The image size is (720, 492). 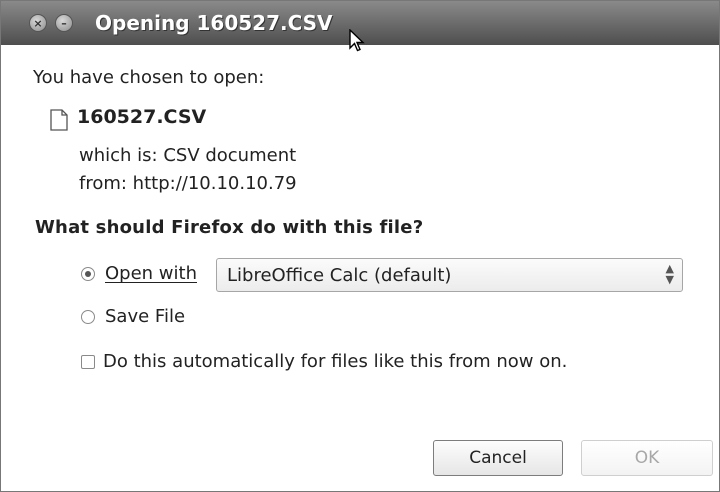 I want to click on open-with-select: LibreOffice Calc (default) ▲ ▼, so click(x=449, y=275).